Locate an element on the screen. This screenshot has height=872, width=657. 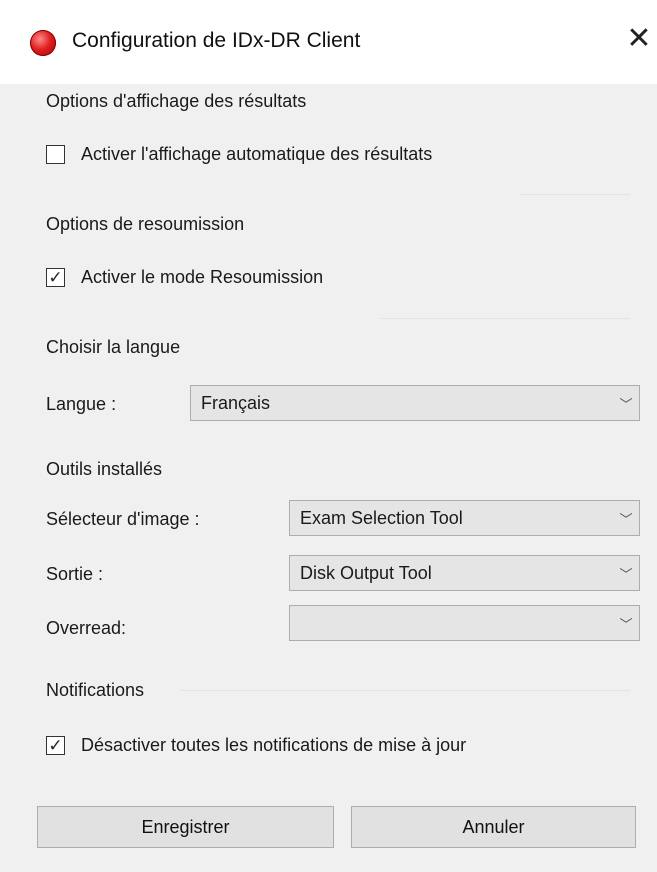
section-title-display-options: Options d'affichage des résultats is located at coordinates (176, 101).